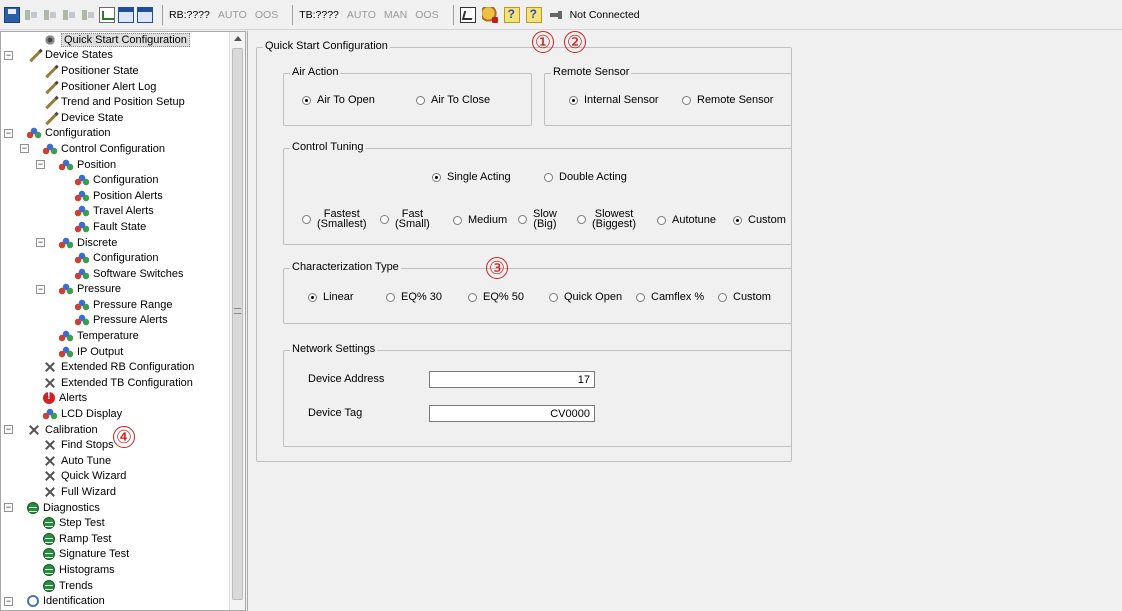 This screenshot has width=1122, height=611. I want to click on tree-item-label: LCD Display, so click(92, 414).